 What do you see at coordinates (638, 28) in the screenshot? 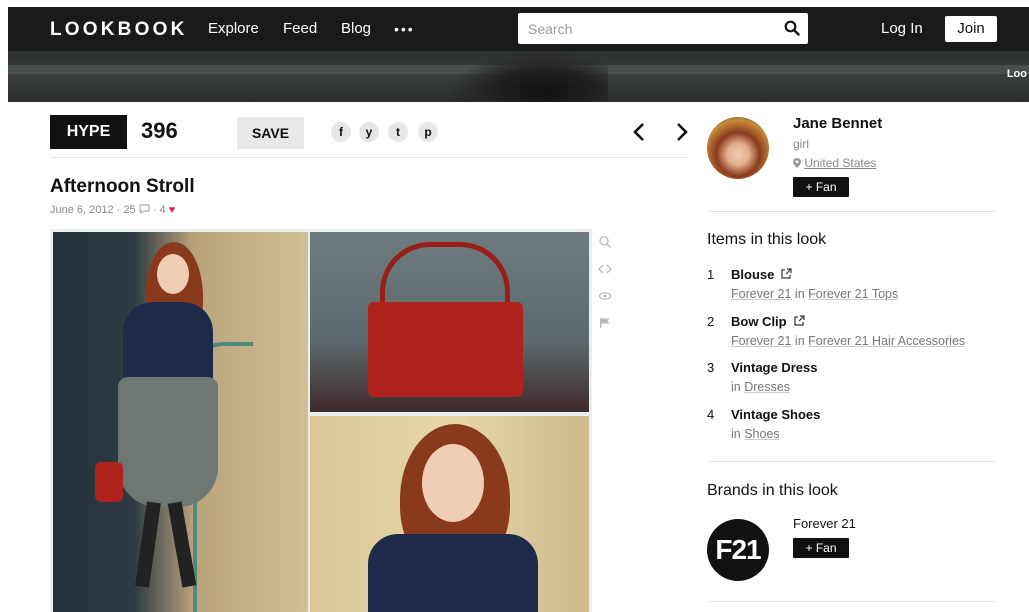
I see `search-input` at bounding box center [638, 28].